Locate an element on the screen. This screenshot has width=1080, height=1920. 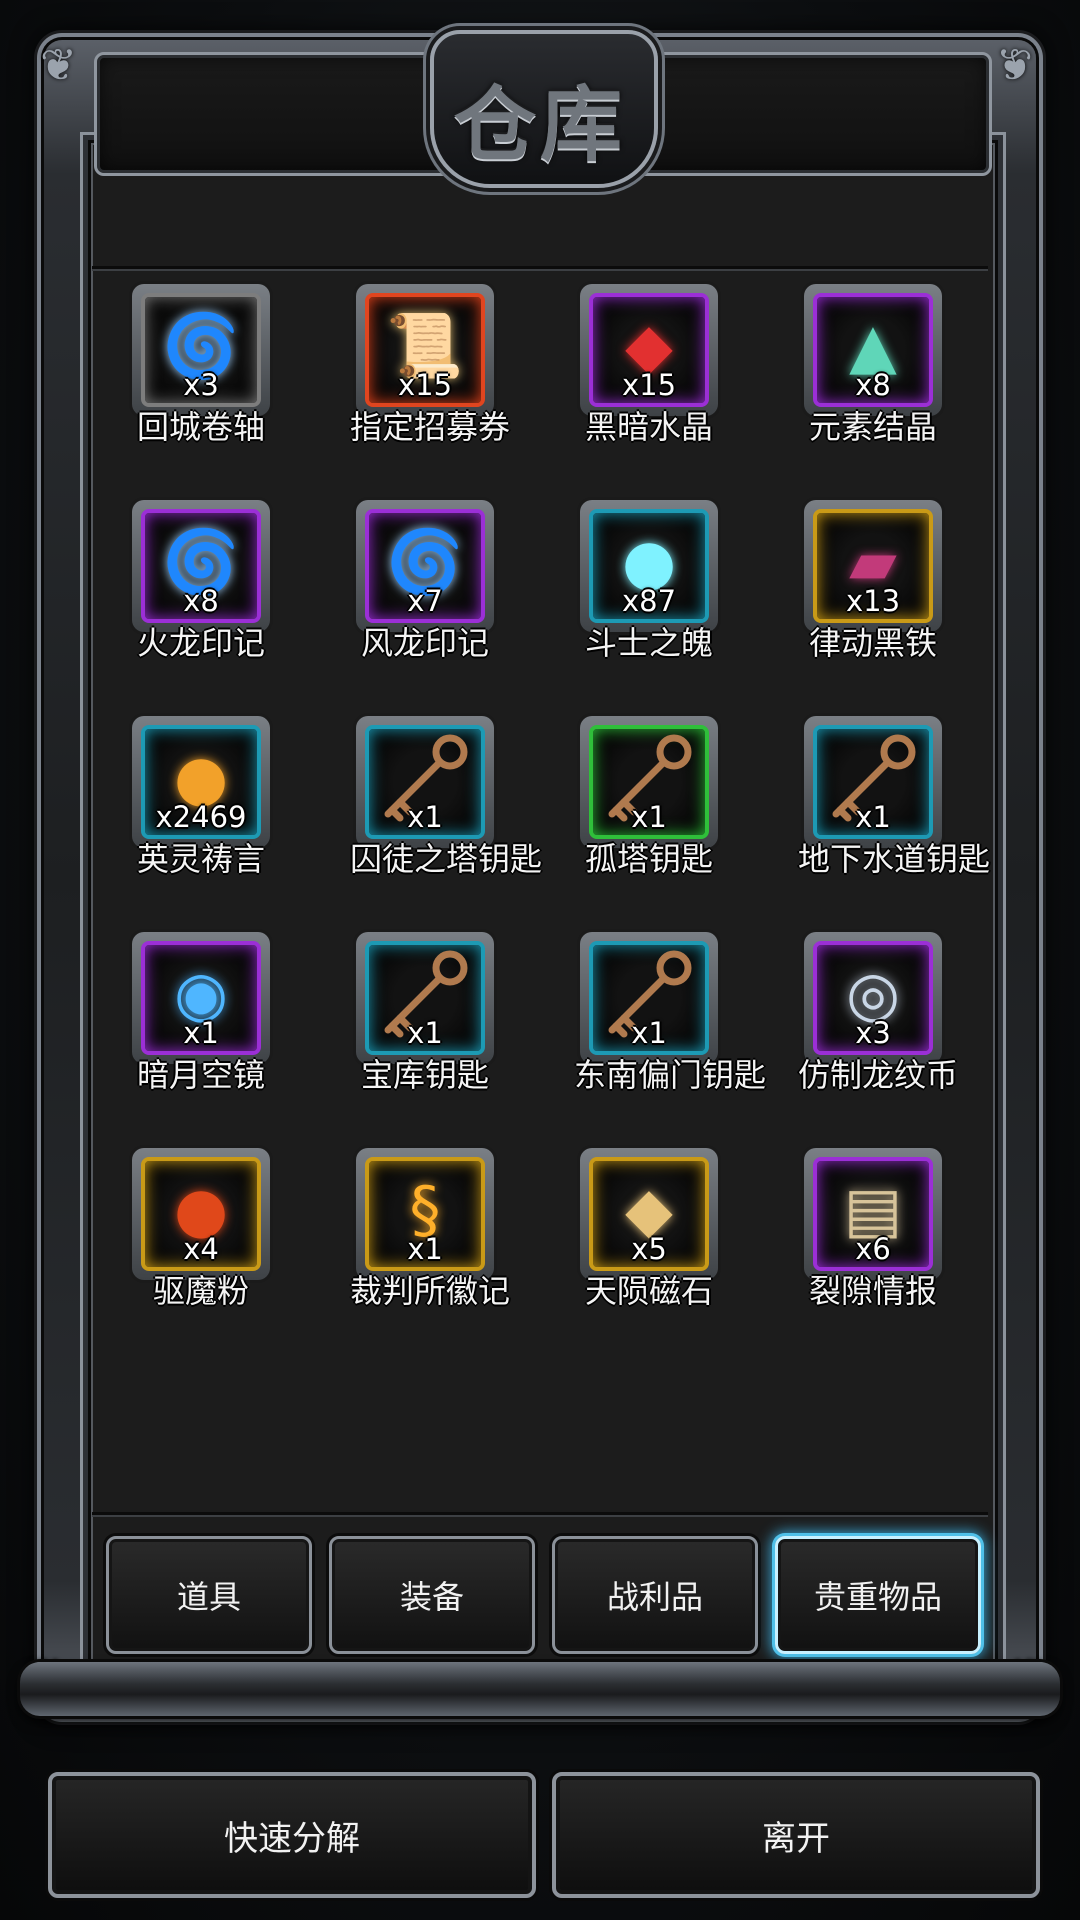
item-cell: ● x2469 英灵祷言 is located at coordinates (204, 820).